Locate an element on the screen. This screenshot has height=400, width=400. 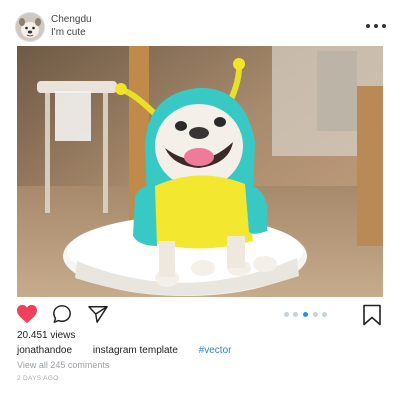
caption-text: instagram template is located at coordinates (135, 350).